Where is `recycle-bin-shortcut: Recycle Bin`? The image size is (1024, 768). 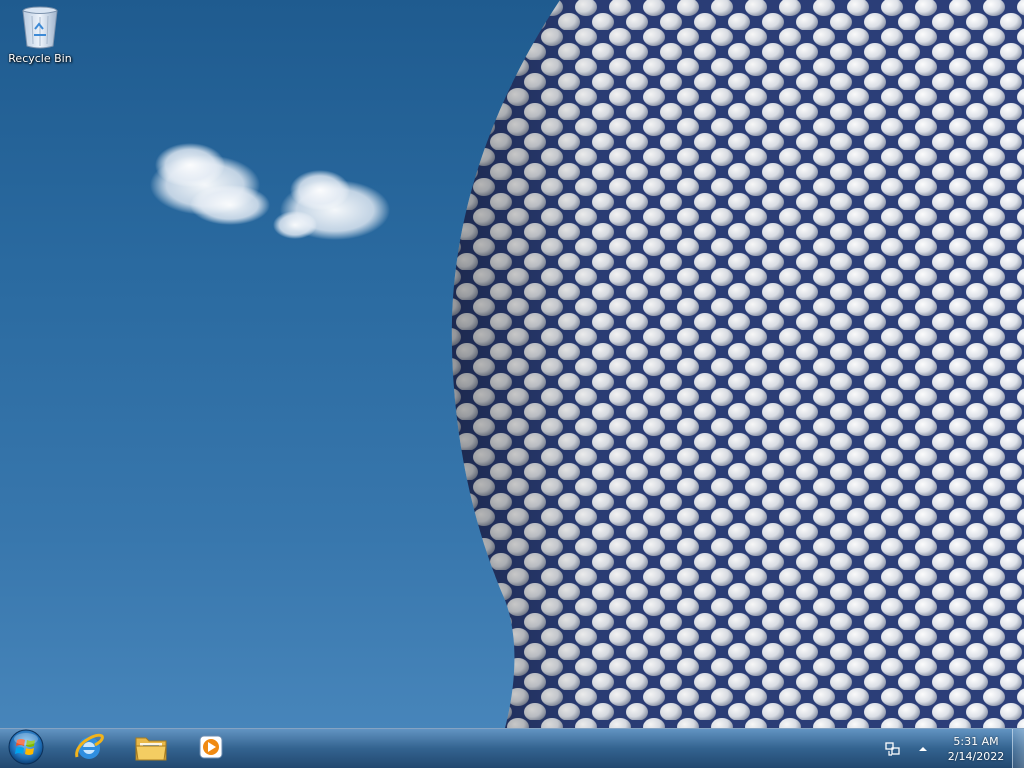
recycle-bin-shortcut: Recycle Bin is located at coordinates (40, 40).